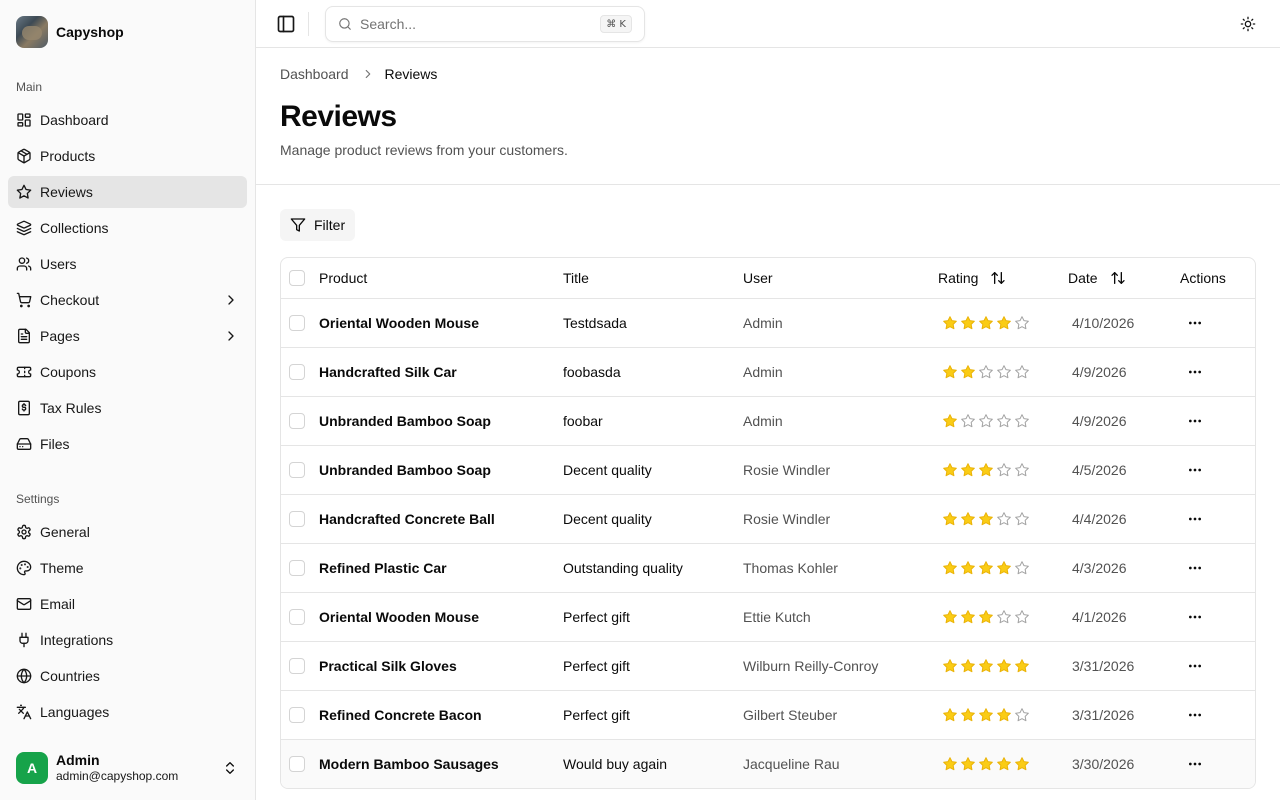  What do you see at coordinates (314, 74) in the screenshot?
I see `breadcrumb-dashboard: Dashboard` at bounding box center [314, 74].